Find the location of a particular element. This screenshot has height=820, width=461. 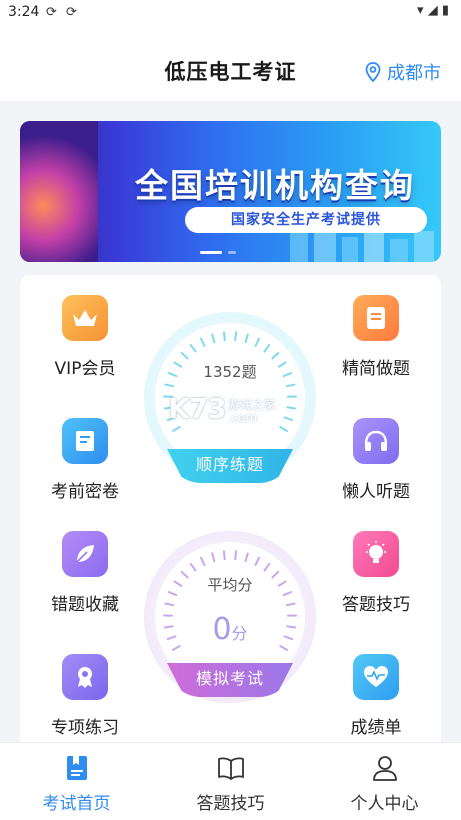

average-score-value: 0分 is located at coordinates (230, 629).